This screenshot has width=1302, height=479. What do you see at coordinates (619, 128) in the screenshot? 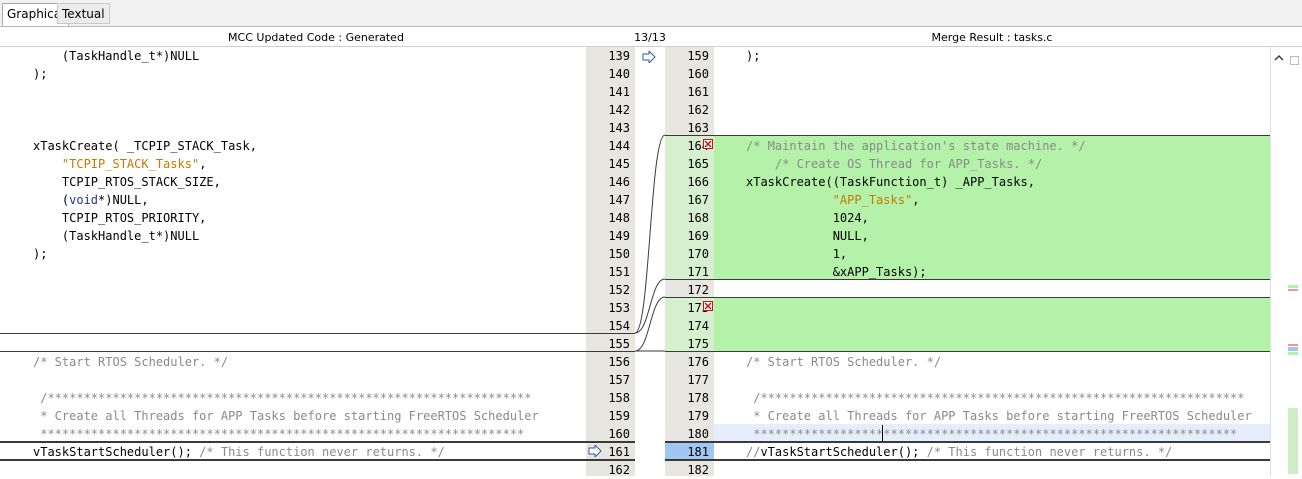
I see `left-line-number: 143` at bounding box center [619, 128].